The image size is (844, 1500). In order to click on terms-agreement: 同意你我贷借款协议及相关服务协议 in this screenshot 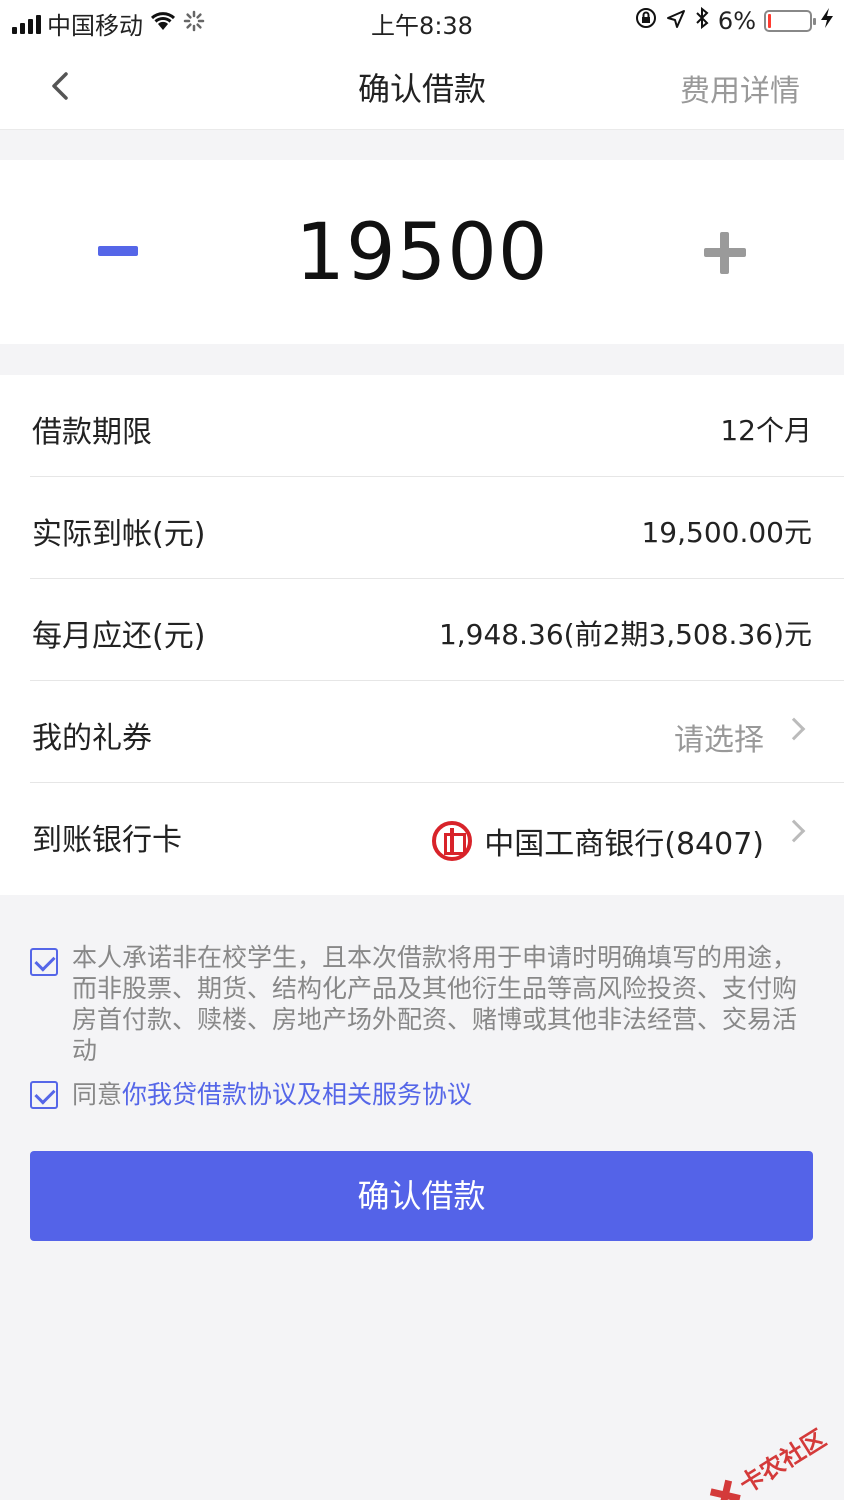, I will do `click(422, 1094)`.